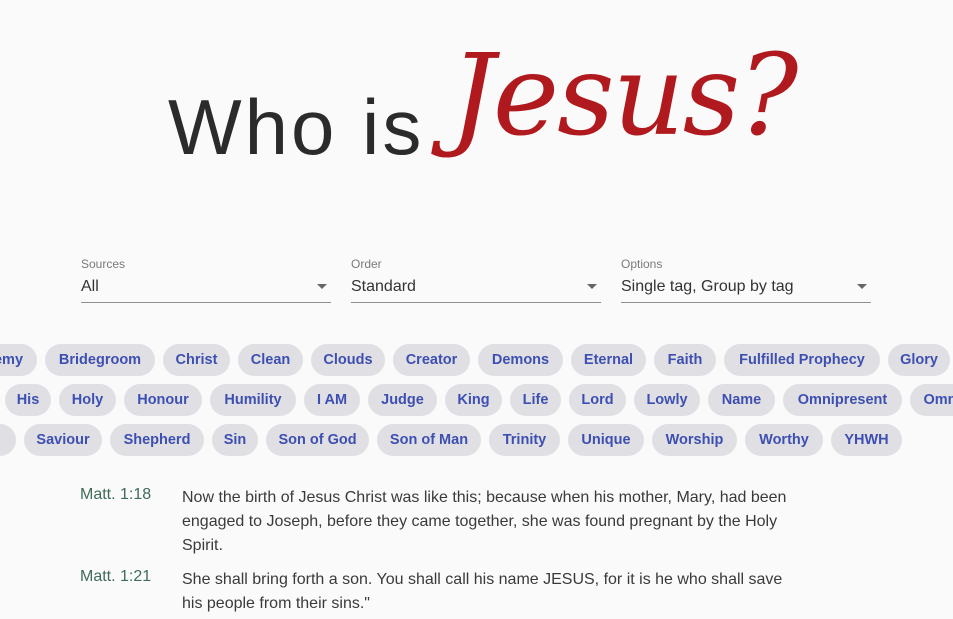 The width and height of the screenshot is (953, 619). I want to click on tag-chip: Faith, so click(685, 360).